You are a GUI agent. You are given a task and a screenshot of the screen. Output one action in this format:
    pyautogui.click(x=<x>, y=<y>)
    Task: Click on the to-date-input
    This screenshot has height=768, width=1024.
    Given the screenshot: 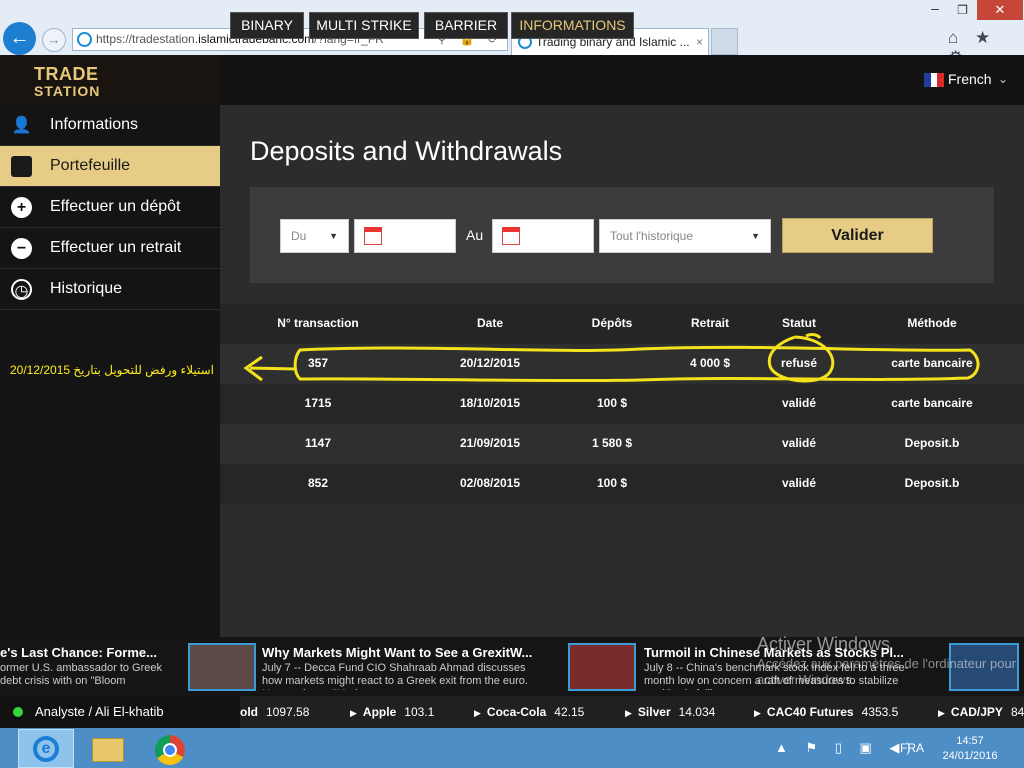 What is the action you would take?
    pyautogui.click(x=543, y=236)
    